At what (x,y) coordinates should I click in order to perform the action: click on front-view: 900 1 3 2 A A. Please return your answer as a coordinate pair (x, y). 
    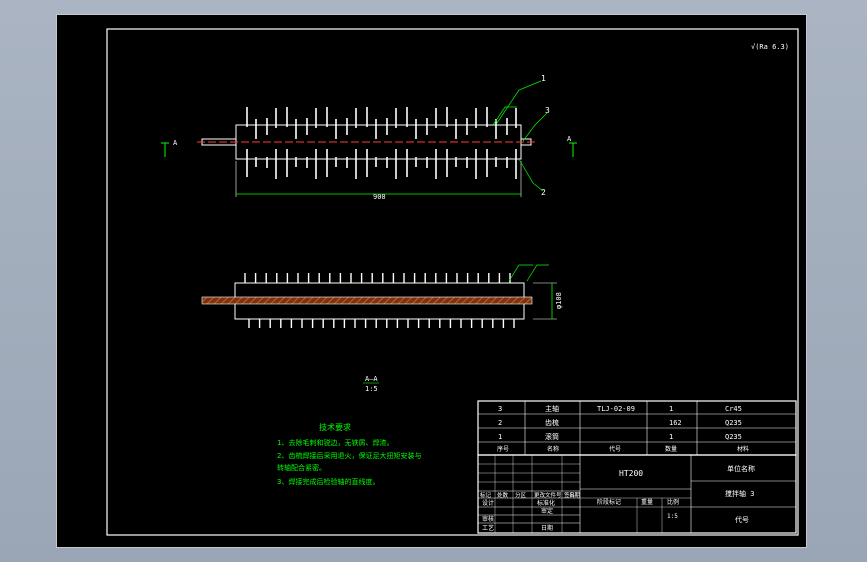
    Looking at the image, I should click on (369, 137).